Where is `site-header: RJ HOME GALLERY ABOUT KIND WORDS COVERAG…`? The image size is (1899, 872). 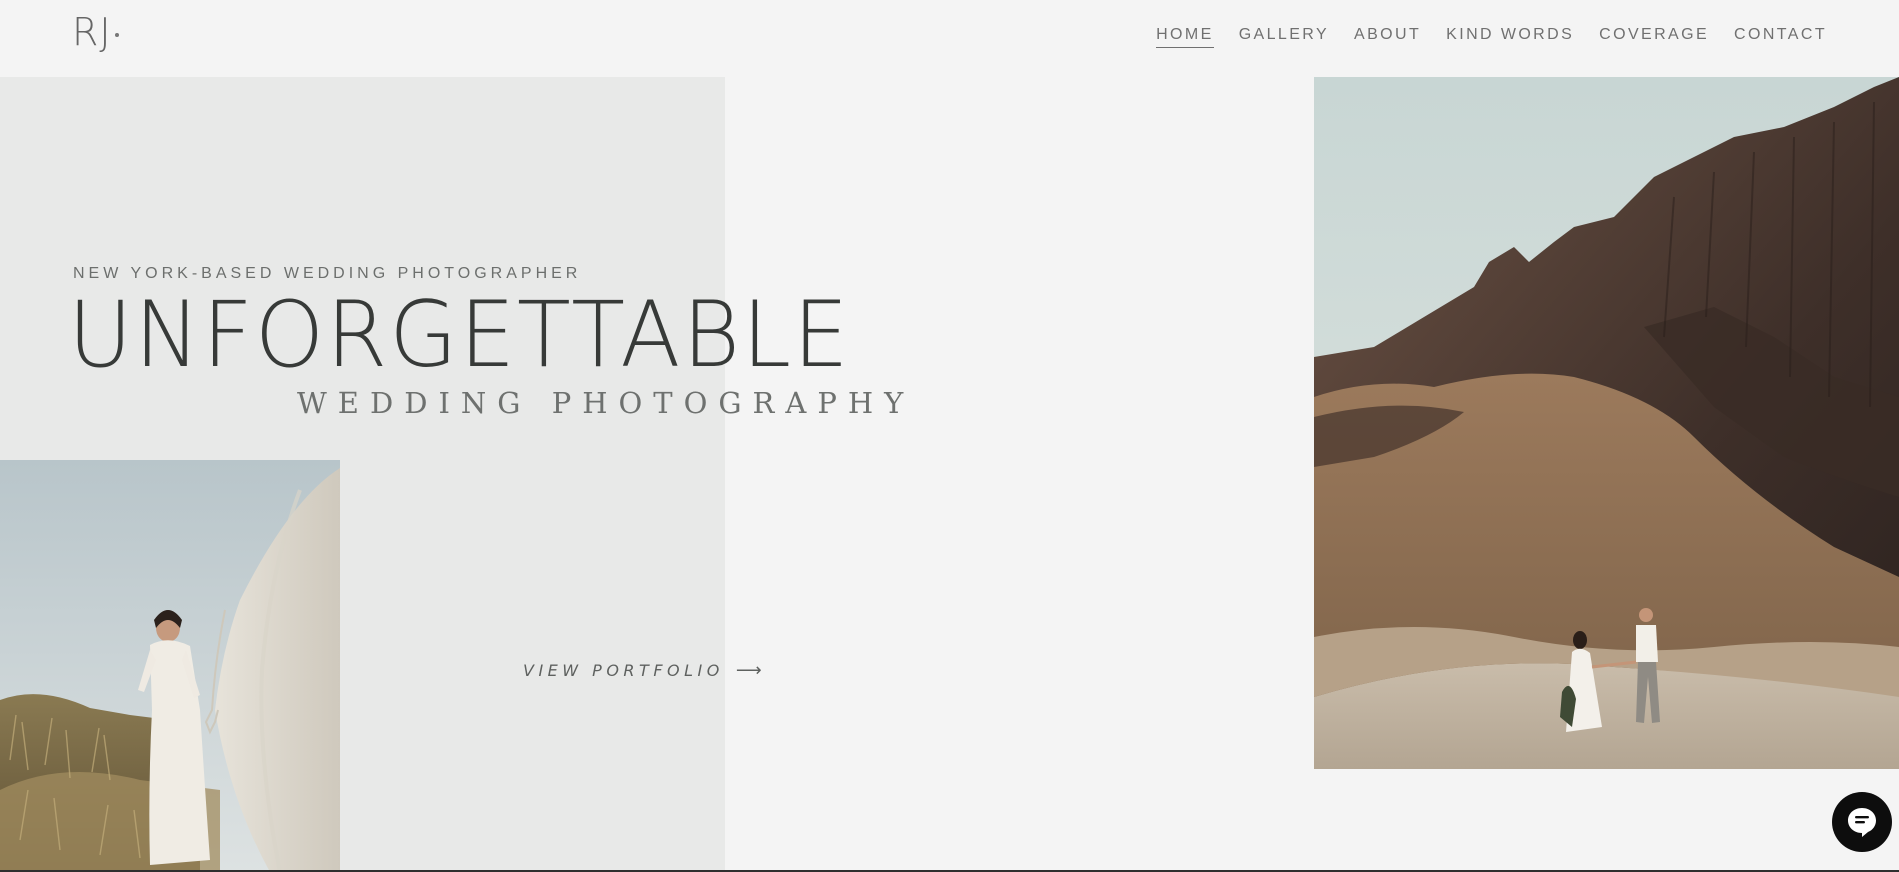
site-header: RJ HOME GALLERY ABOUT KIND WORDS COVERAG… is located at coordinates (949, 38).